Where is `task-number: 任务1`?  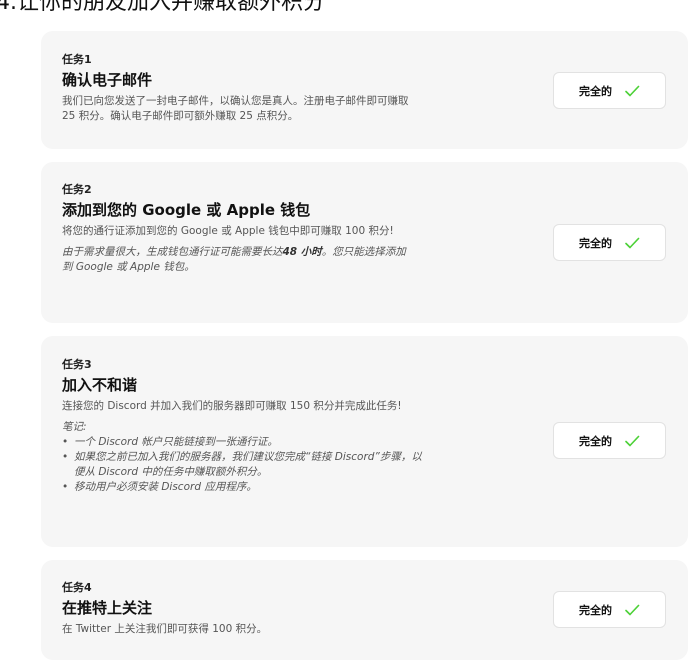 task-number: 任务1 is located at coordinates (77, 59).